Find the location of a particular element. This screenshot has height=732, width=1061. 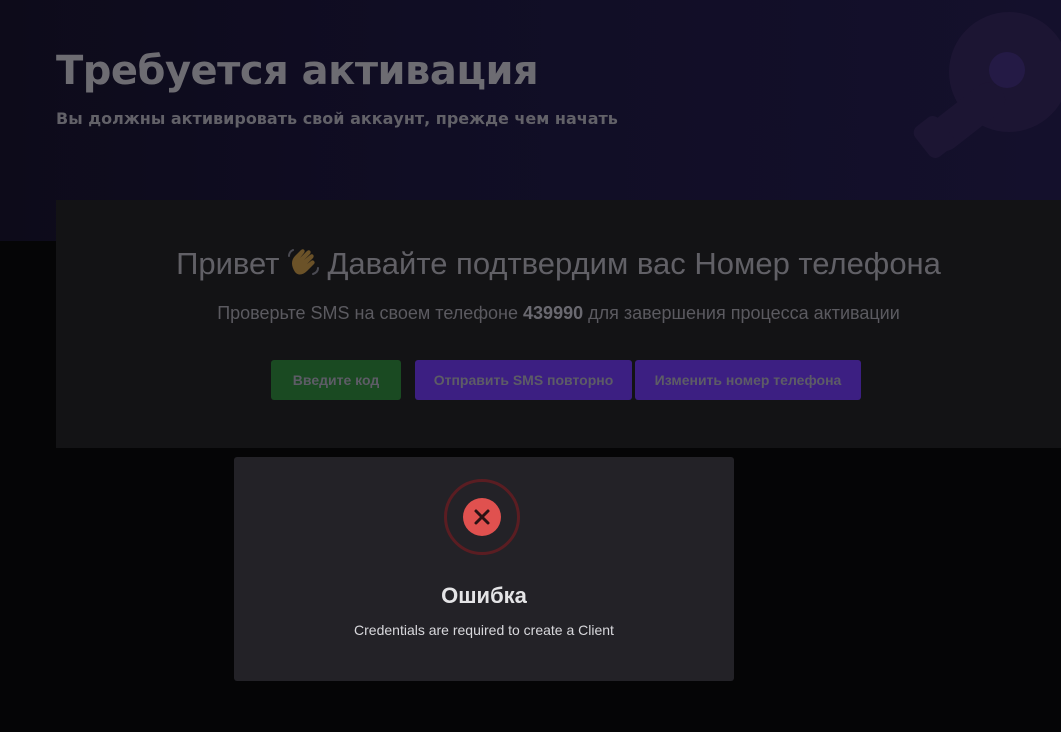

close-x-glyph is located at coordinates (482, 517).